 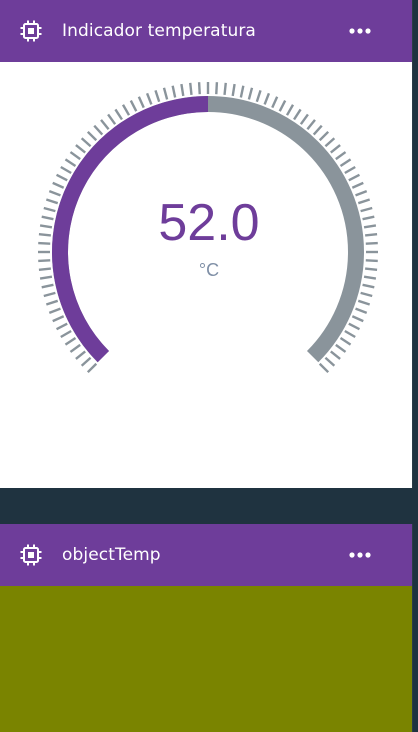 What do you see at coordinates (159, 31) in the screenshot?
I see `widget-title: Indicador temperatura` at bounding box center [159, 31].